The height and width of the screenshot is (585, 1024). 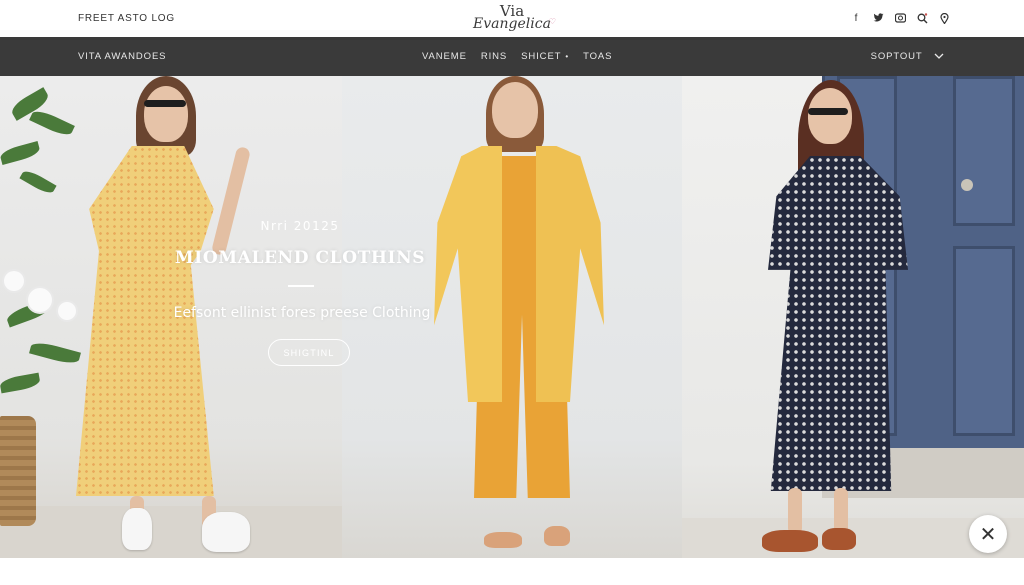 What do you see at coordinates (517, 56) in the screenshot?
I see `nav-menu: VANEME RINS SHICET • TOAS` at bounding box center [517, 56].